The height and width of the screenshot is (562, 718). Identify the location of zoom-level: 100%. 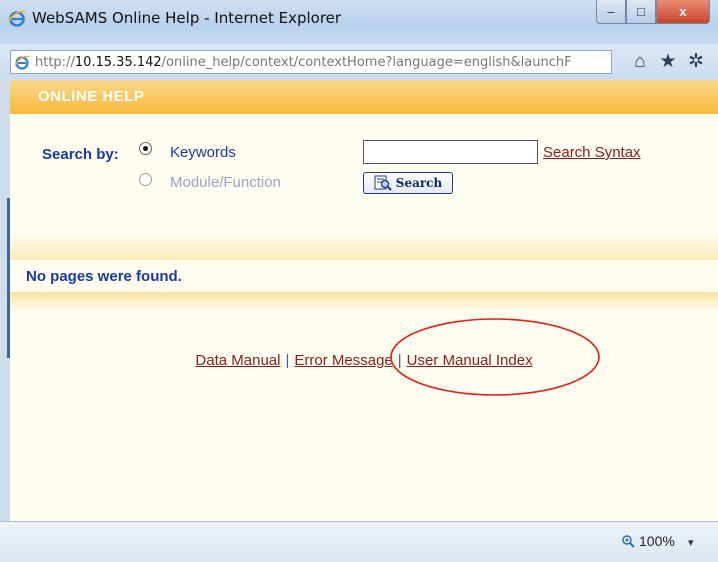
(657, 541).